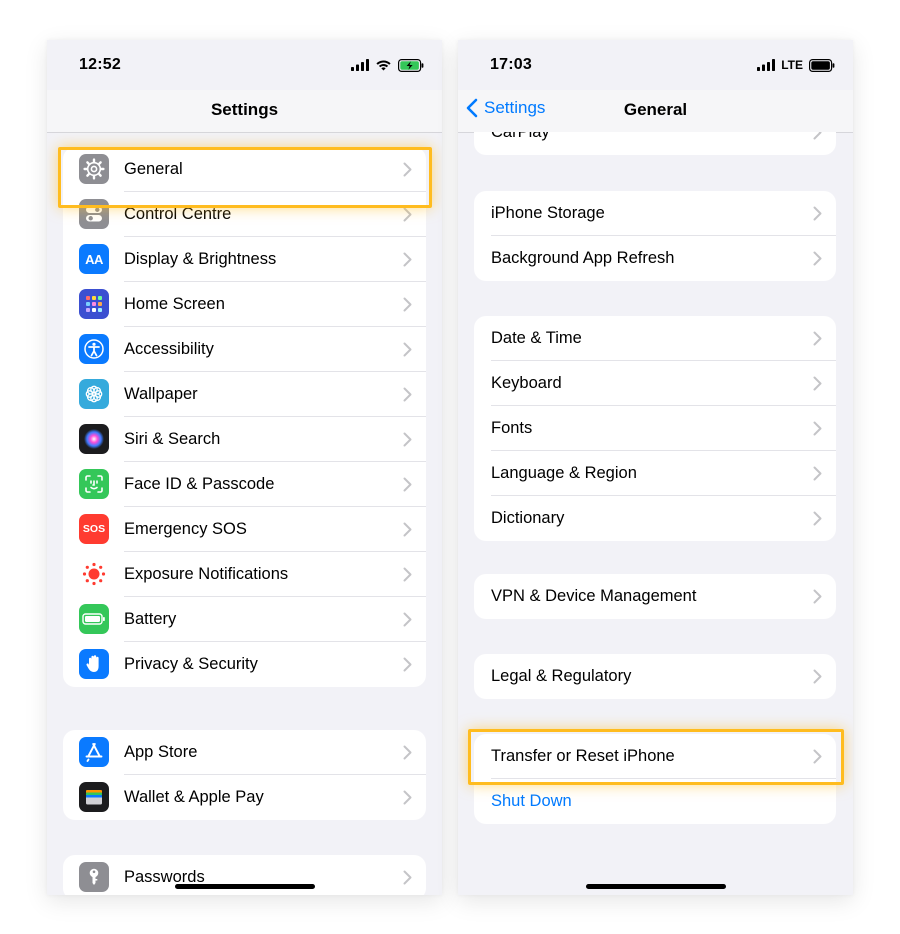  What do you see at coordinates (512, 428) in the screenshot?
I see `general-item-label: Fonts` at bounding box center [512, 428].